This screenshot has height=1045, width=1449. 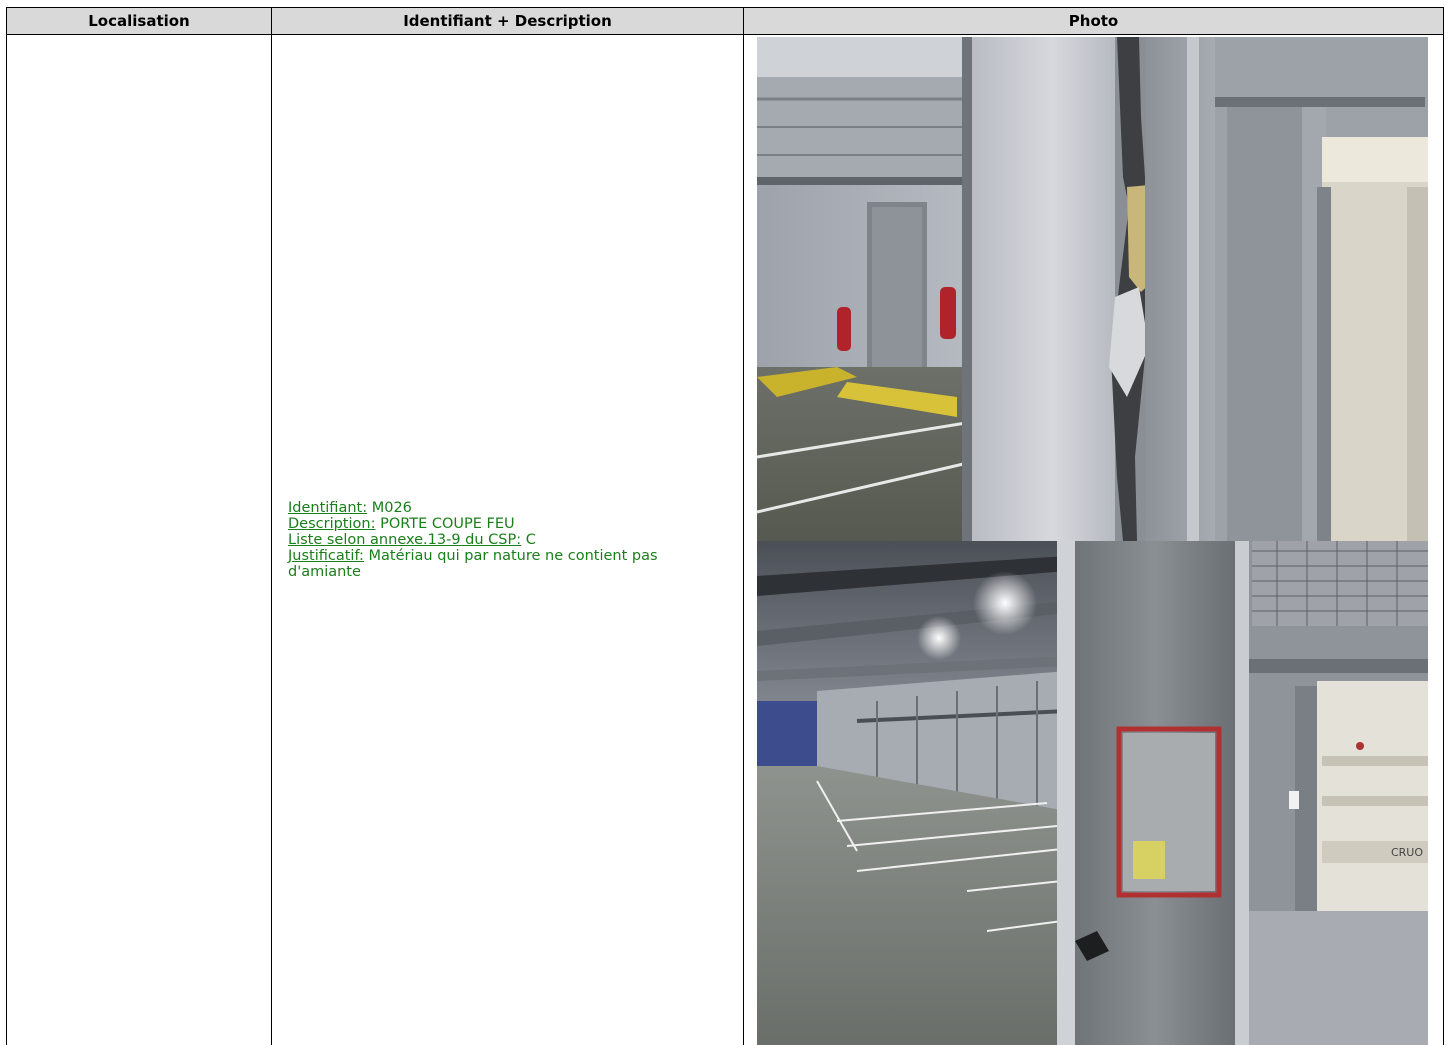 What do you see at coordinates (507, 21) in the screenshot?
I see `header-identifiant-description: Identifiant + Description` at bounding box center [507, 21].